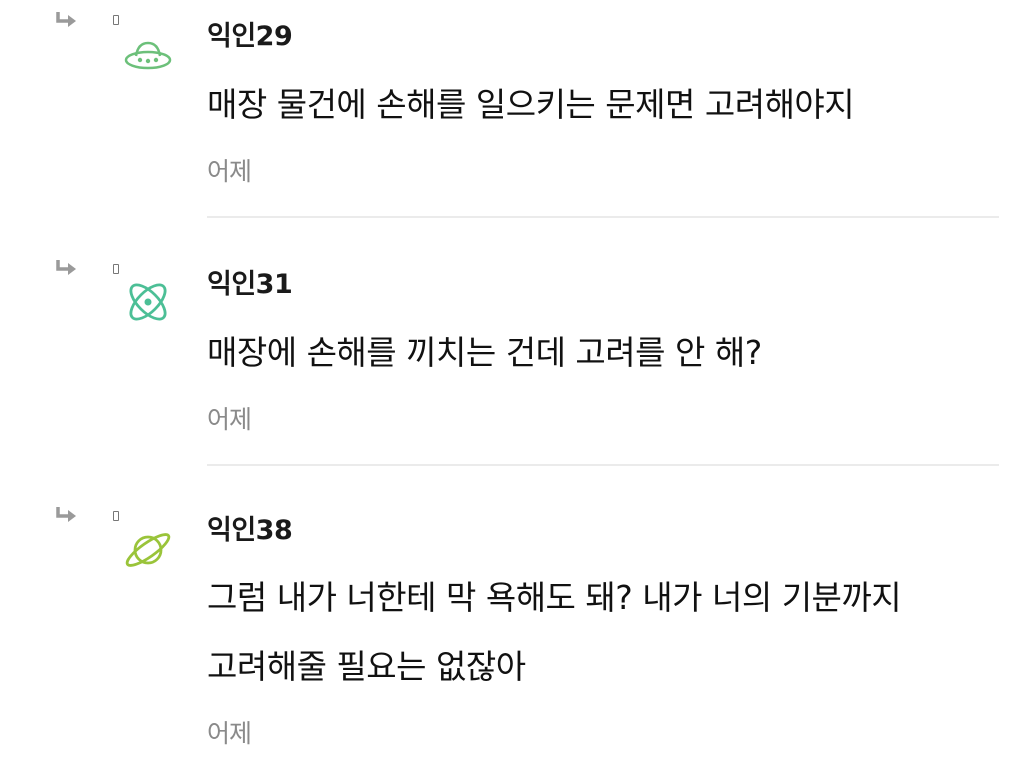  What do you see at coordinates (250, 33) in the screenshot?
I see `comment-author: 익인29` at bounding box center [250, 33].